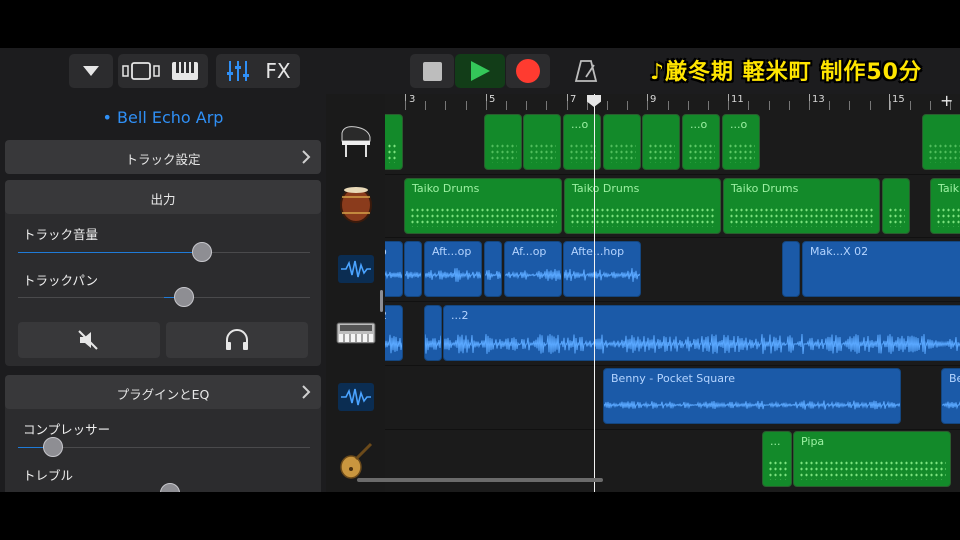  I want to click on audio-waveform-icon, so click(355, 397).